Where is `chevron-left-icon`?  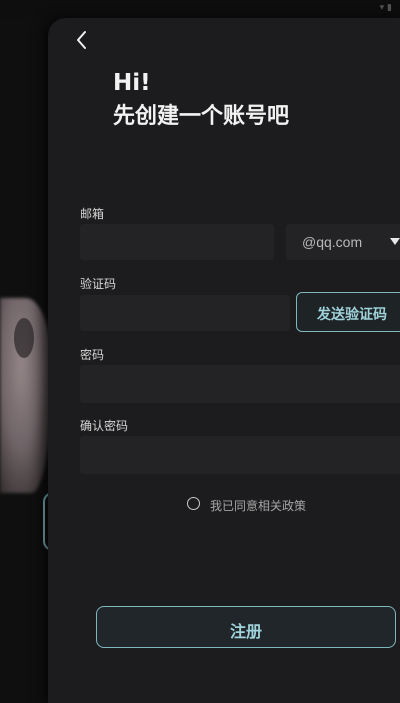 chevron-left-icon is located at coordinates (81, 40).